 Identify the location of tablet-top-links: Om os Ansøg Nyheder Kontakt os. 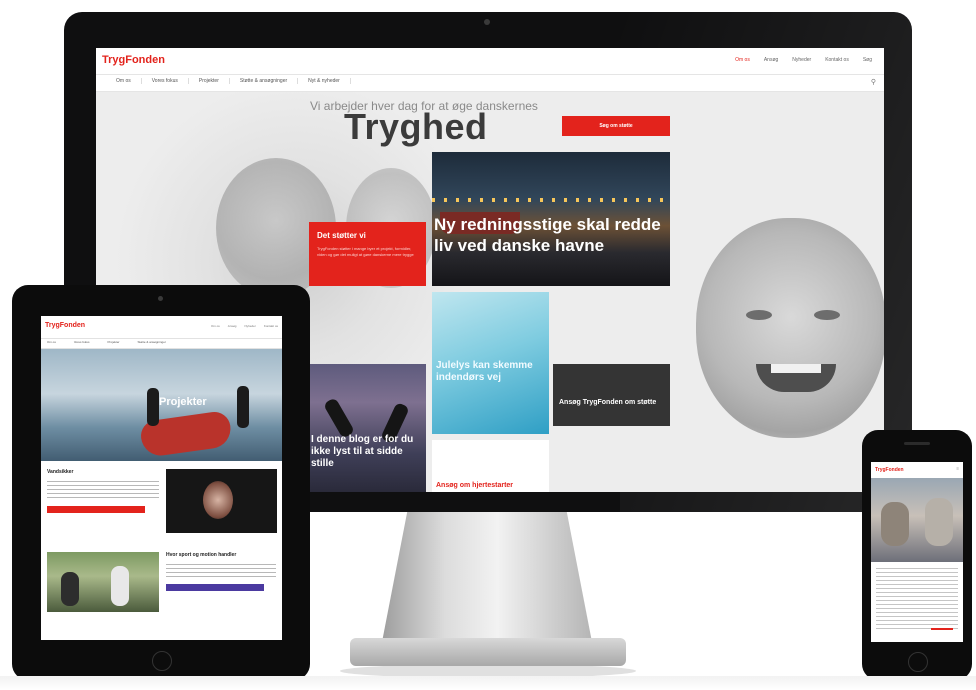
(244, 326).